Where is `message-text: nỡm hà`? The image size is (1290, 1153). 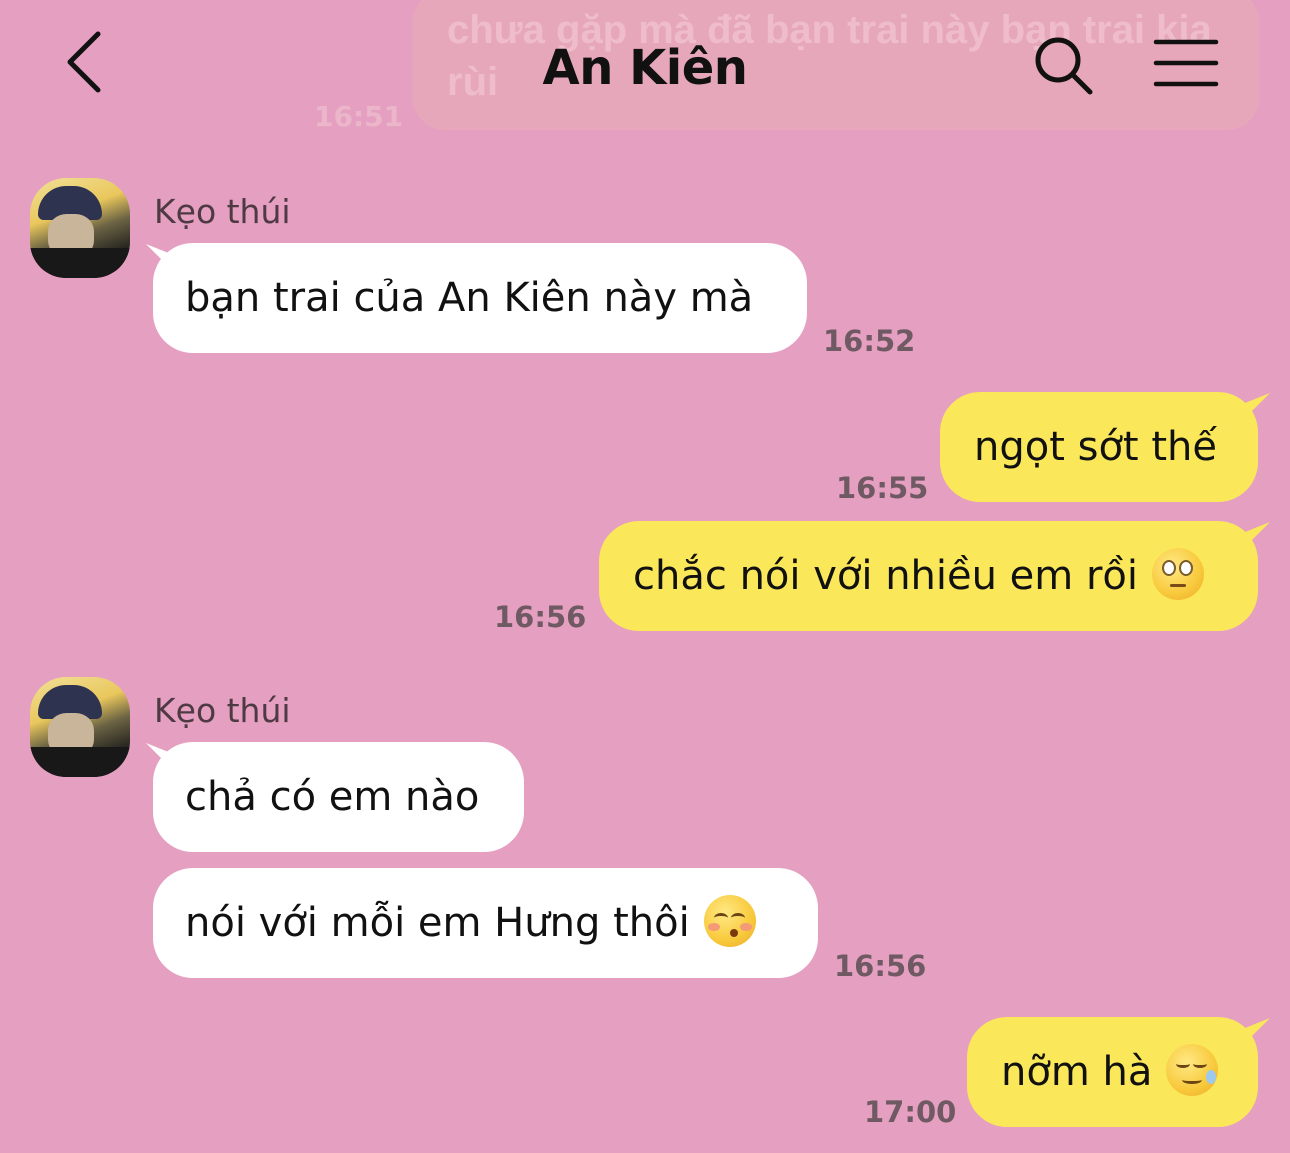
message-text: nỡm hà is located at coordinates (1077, 1072).